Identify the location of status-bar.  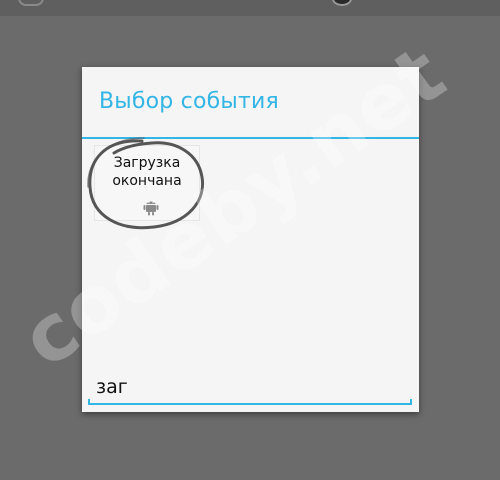
(250, 8).